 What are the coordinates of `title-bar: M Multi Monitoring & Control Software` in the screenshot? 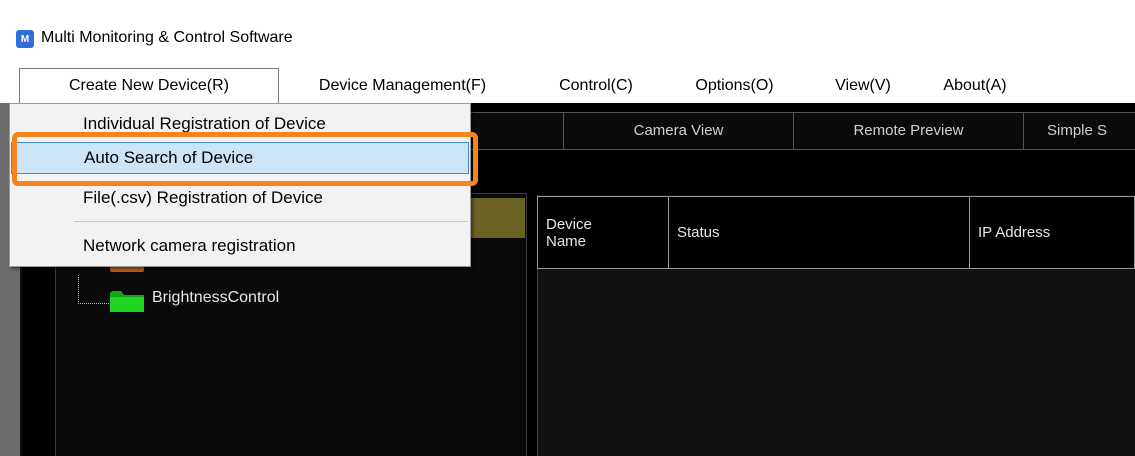 It's located at (567, 34).